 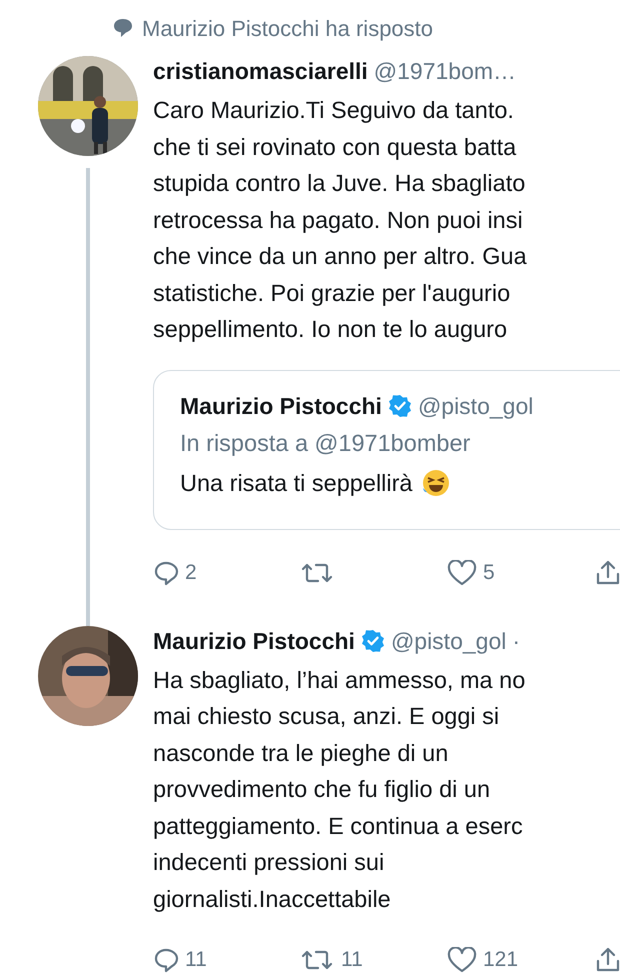 I want to click on action-count: 5, so click(x=489, y=573).